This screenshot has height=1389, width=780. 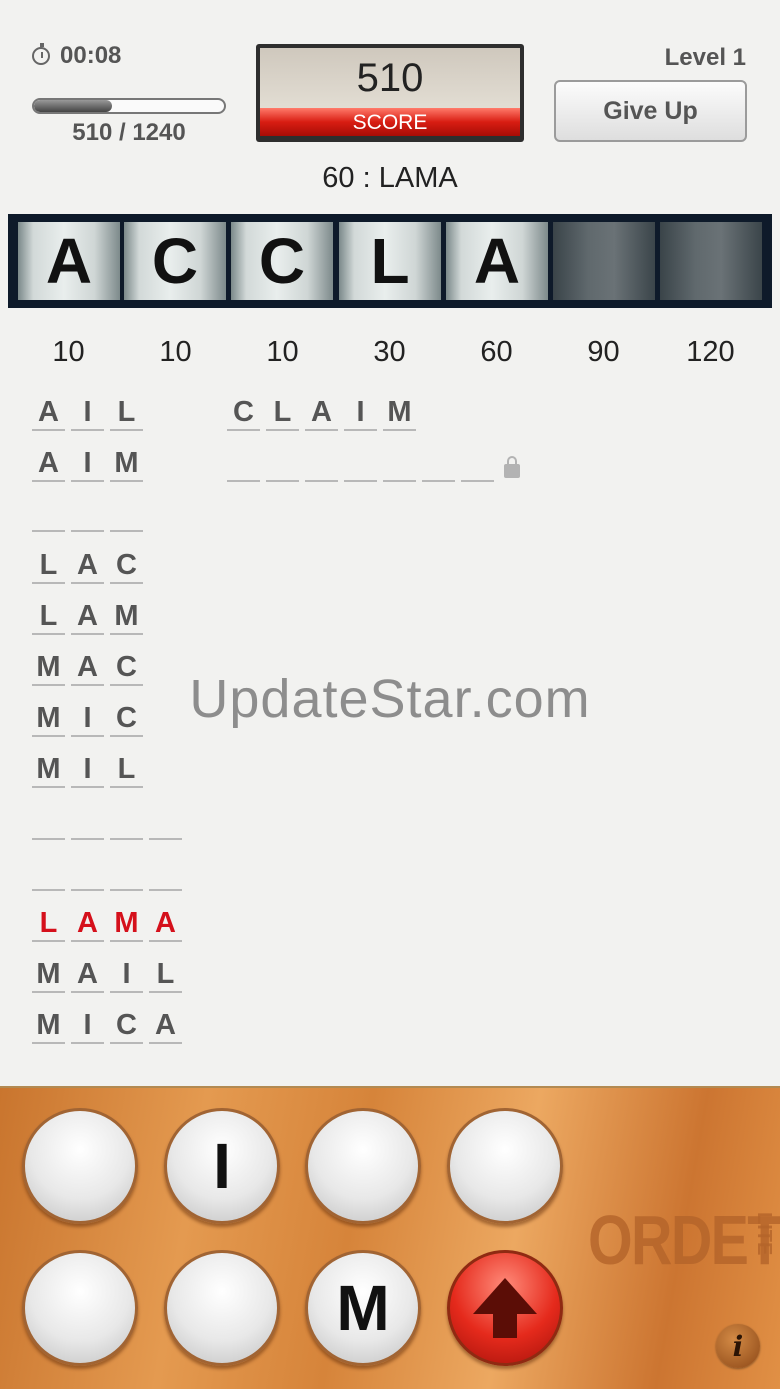 I want to click on up-arrow-icon, so click(x=505, y=1308).